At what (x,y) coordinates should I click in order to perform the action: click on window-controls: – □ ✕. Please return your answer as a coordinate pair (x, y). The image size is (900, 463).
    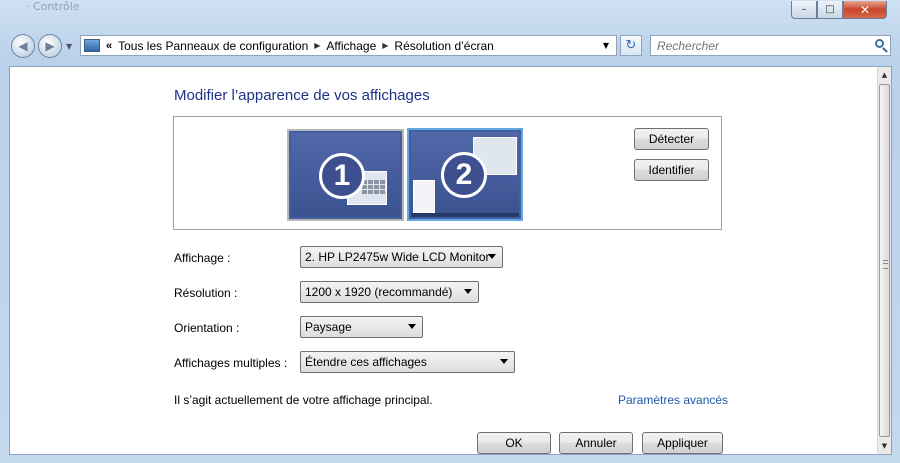
    Looking at the image, I should click on (839, 10).